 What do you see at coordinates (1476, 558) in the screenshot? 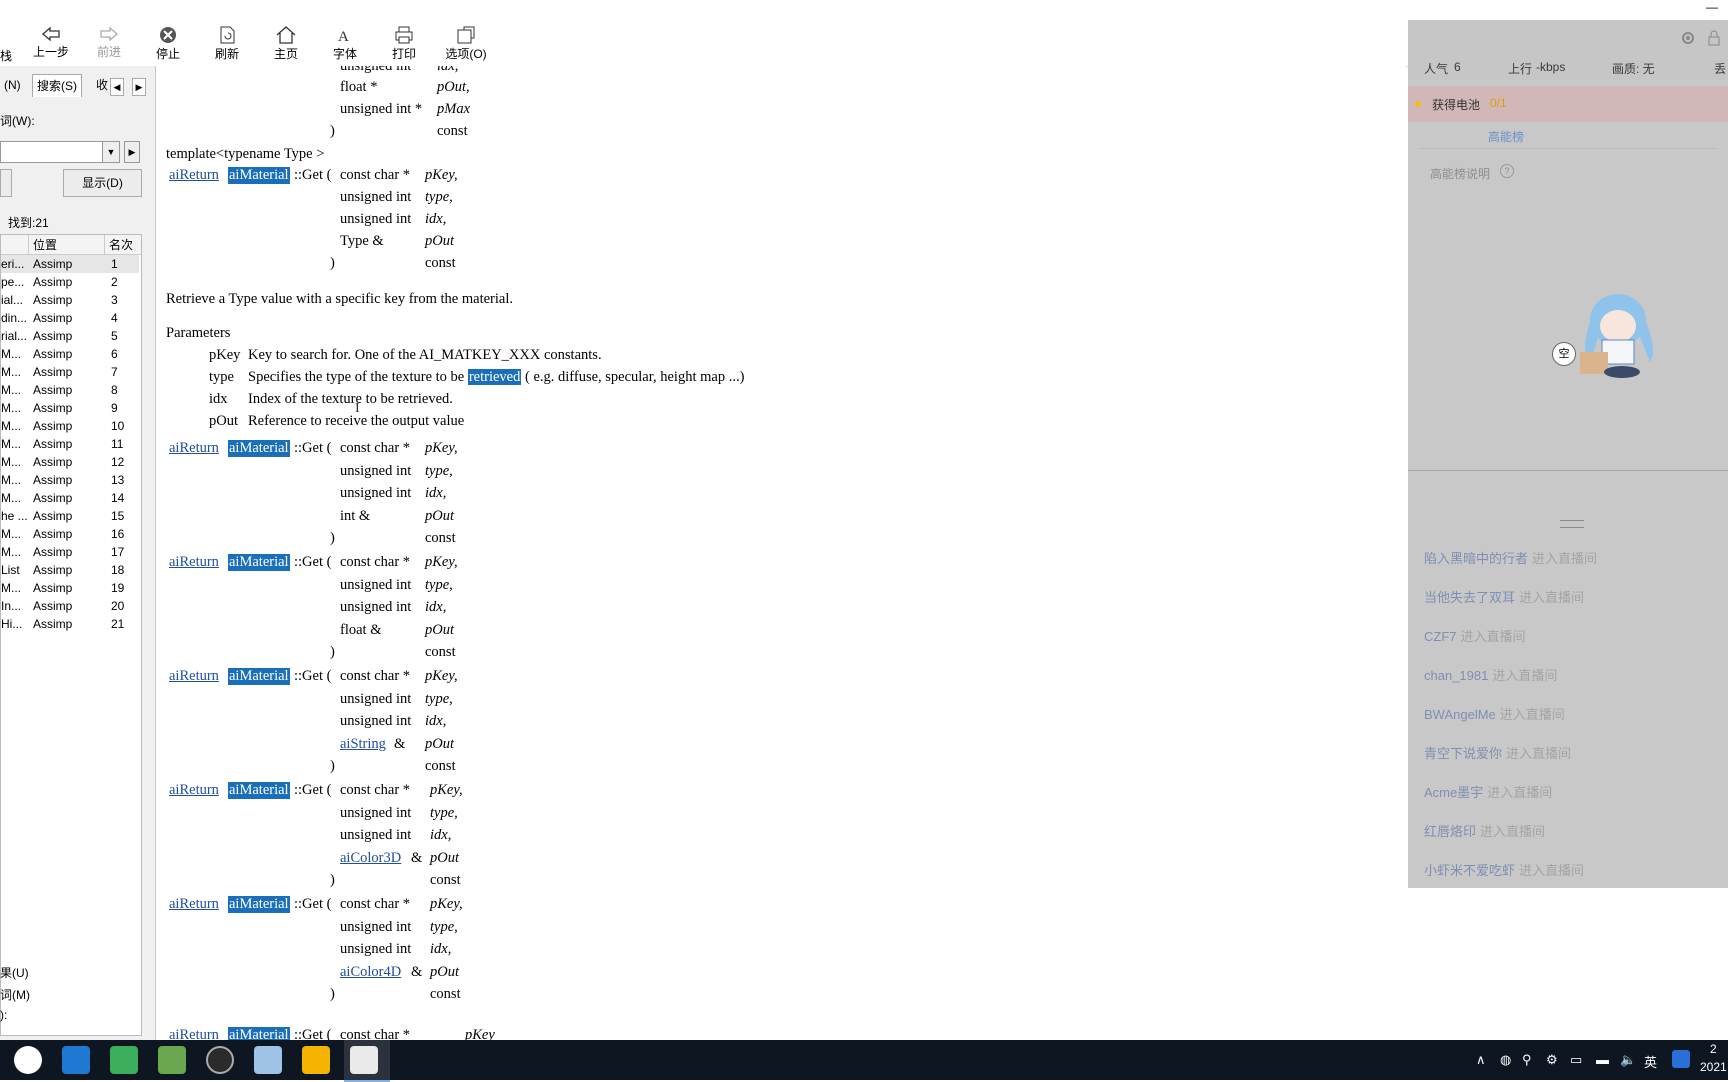
I see `chat-username: 陷入黑暗中的行者` at bounding box center [1476, 558].